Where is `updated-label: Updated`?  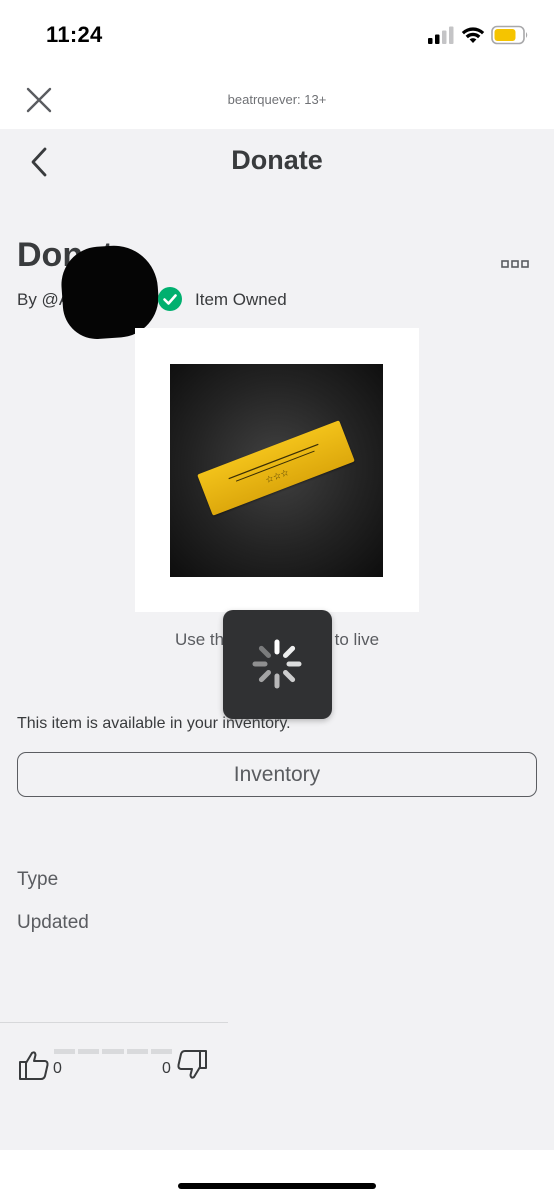
updated-label: Updated is located at coordinates (53, 922).